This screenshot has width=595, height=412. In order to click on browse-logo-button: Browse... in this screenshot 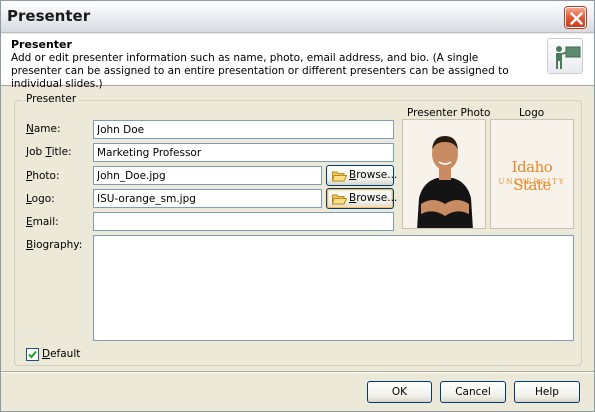, I will do `click(362, 198)`.